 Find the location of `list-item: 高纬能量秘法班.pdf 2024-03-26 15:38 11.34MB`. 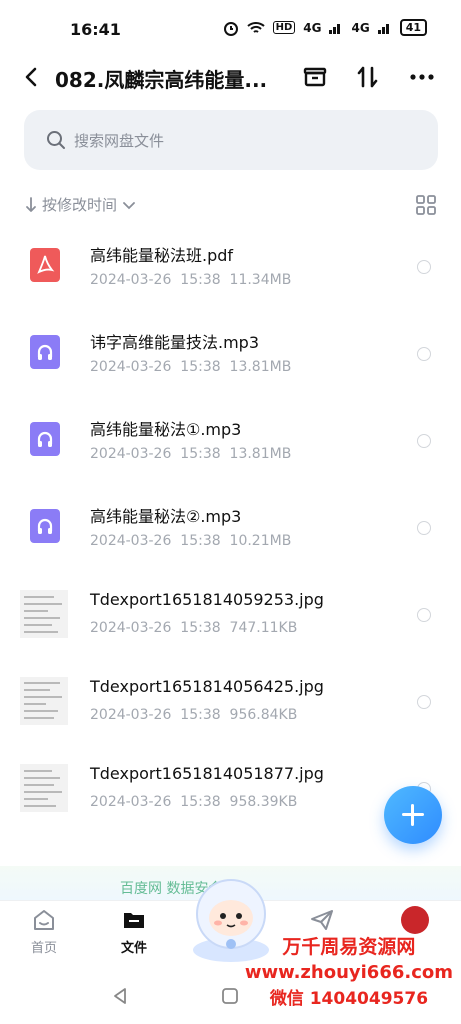

list-item: 高纬能量秘法班.pdf 2024-03-26 15:38 11.34MB is located at coordinates (230, 267).